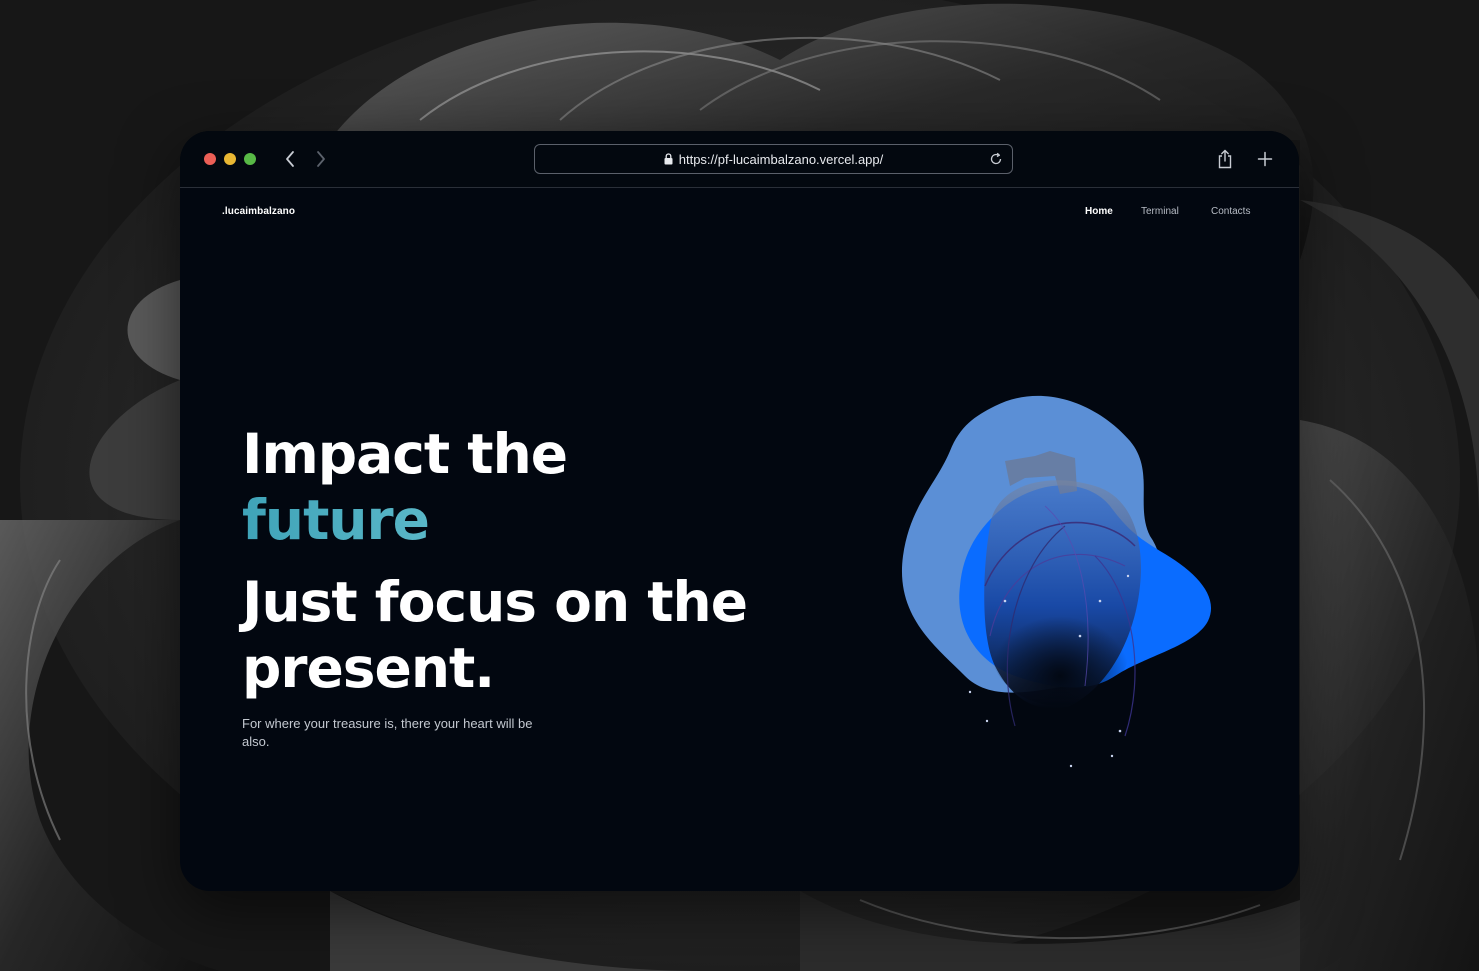 The width and height of the screenshot is (1479, 971). I want to click on share-icon, so click(1225, 159).